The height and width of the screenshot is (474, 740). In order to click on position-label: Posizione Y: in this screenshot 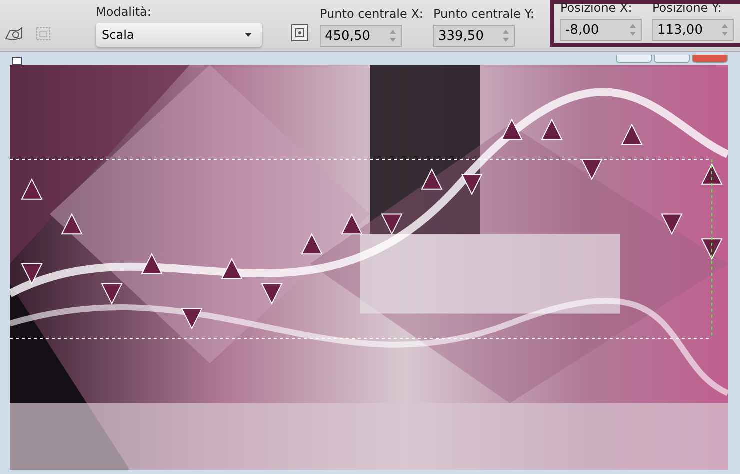, I will do `click(687, 8)`.